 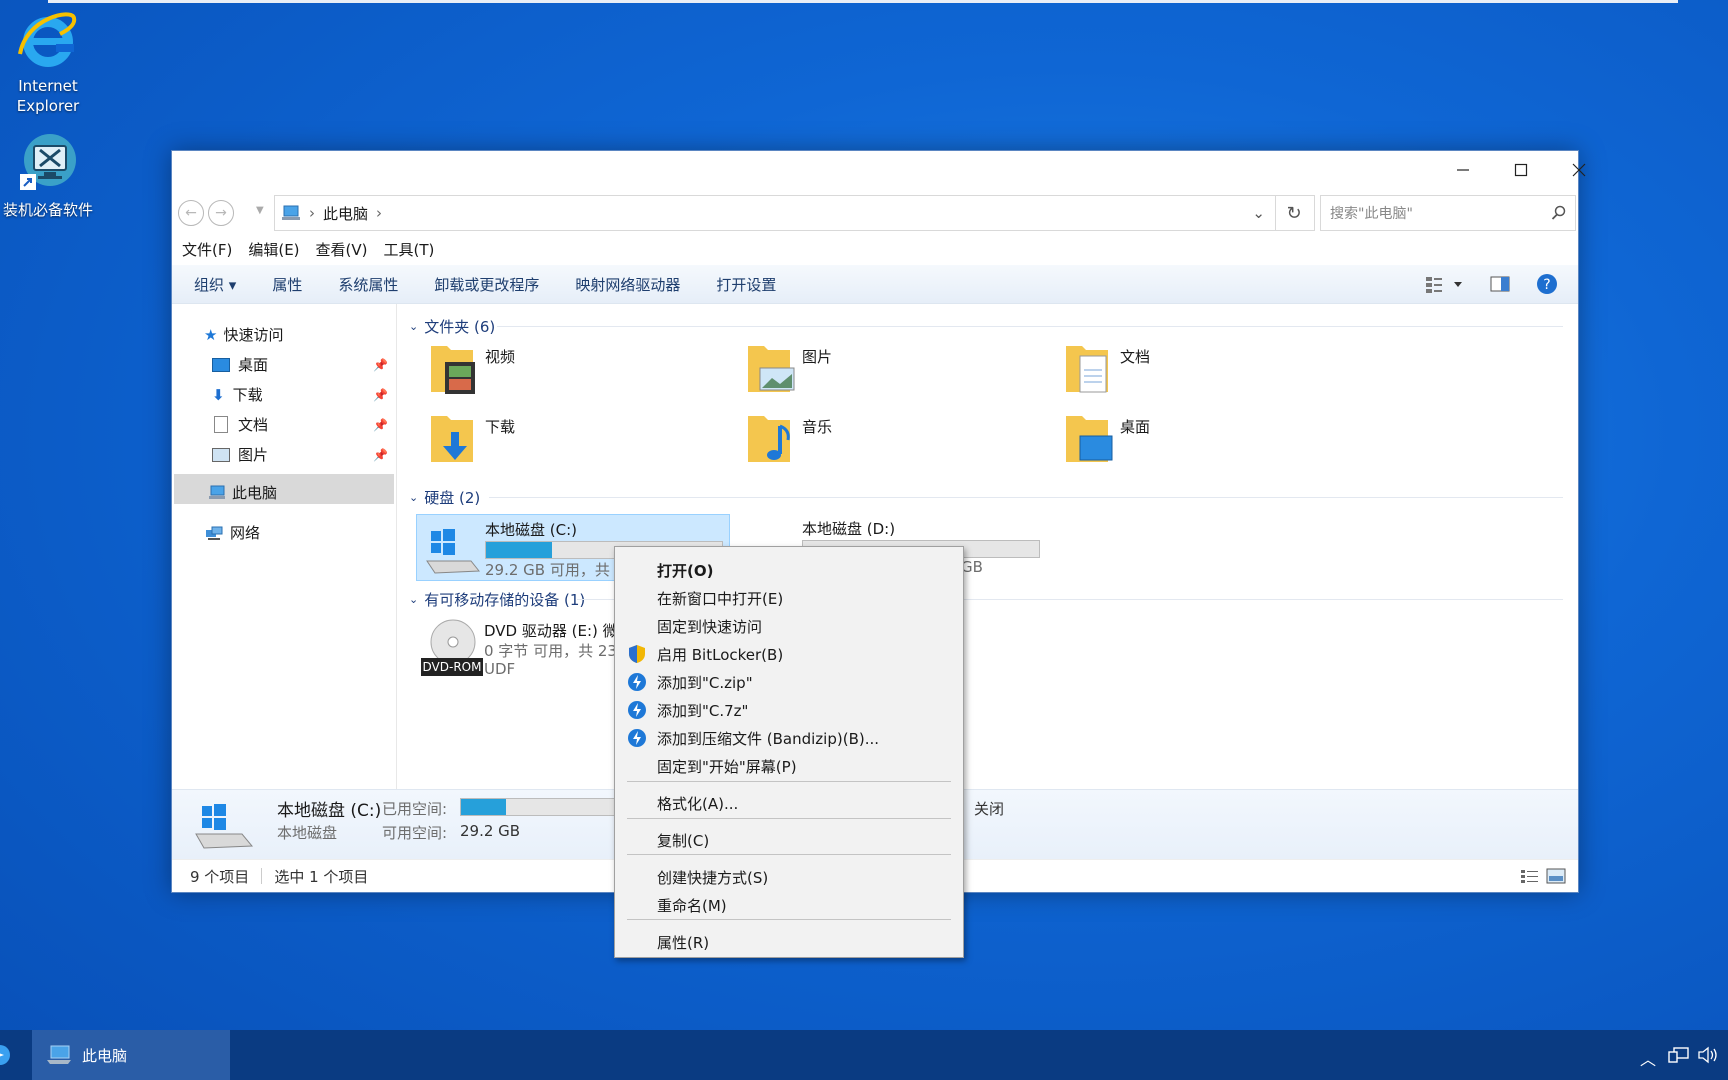 I want to click on network-status-button, so click(x=1679, y=1055).